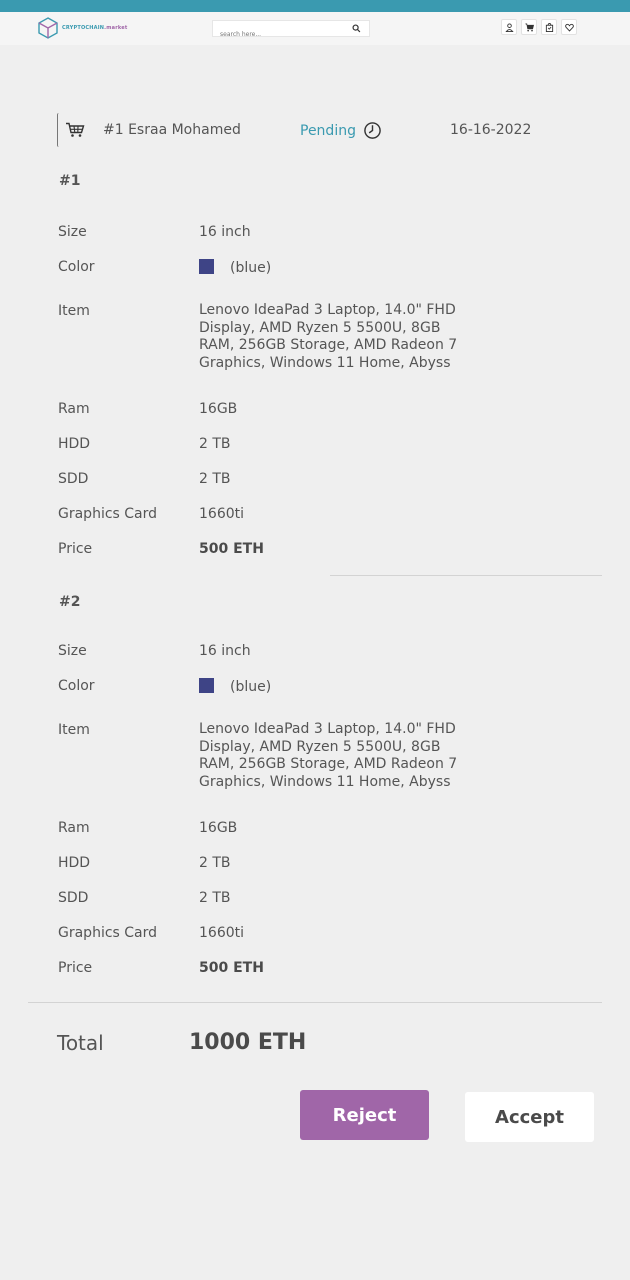 This screenshot has height=1280, width=630. What do you see at coordinates (172, 130) in the screenshot?
I see `order-title: #1 Esraa Mohamed` at bounding box center [172, 130].